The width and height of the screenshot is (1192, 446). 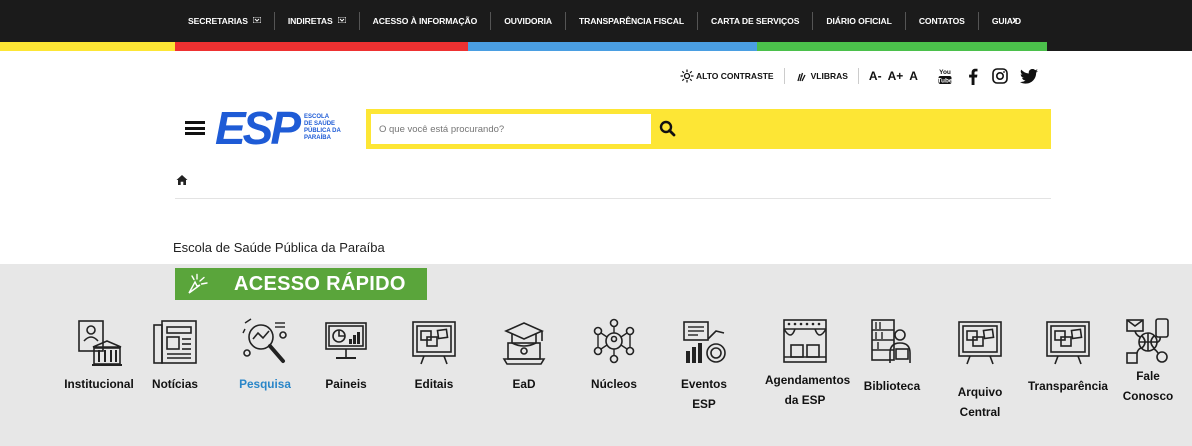 I want to click on separator, so click(x=784, y=76).